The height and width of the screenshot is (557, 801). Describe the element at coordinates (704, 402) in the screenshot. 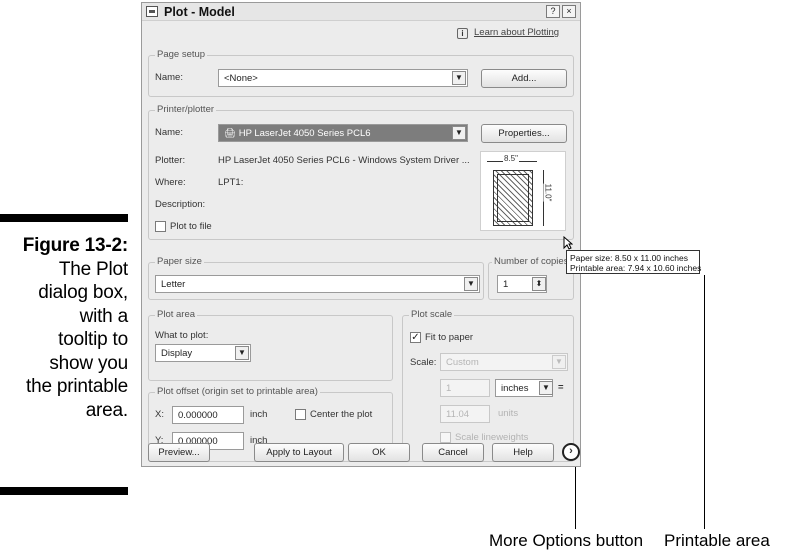

I see `printable-area-pointer-line` at that location.